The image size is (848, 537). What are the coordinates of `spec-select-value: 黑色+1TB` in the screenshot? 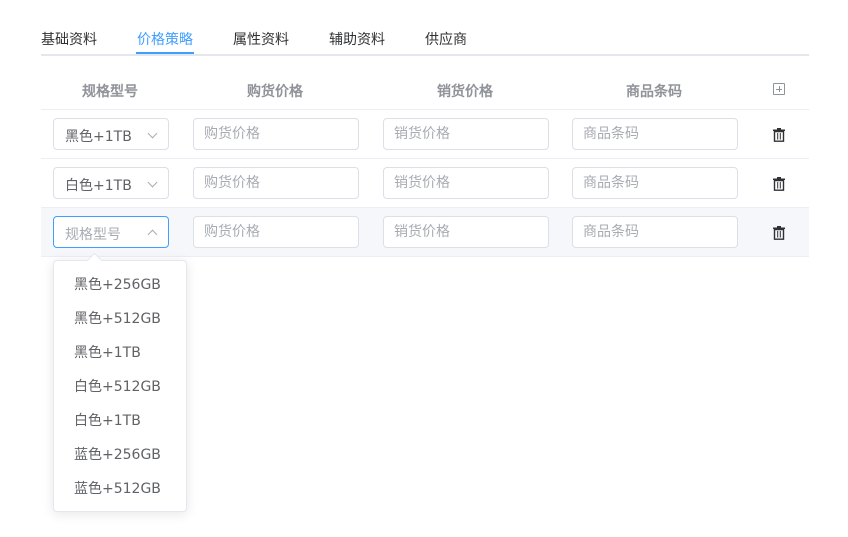 It's located at (98, 137).